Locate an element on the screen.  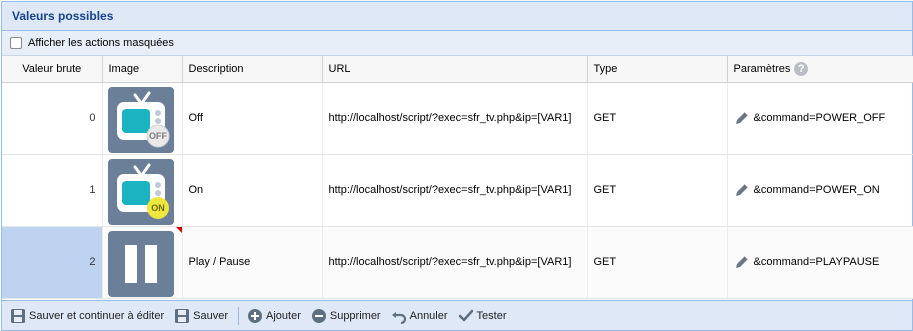
delete-label: Supprimer is located at coordinates (355, 315).